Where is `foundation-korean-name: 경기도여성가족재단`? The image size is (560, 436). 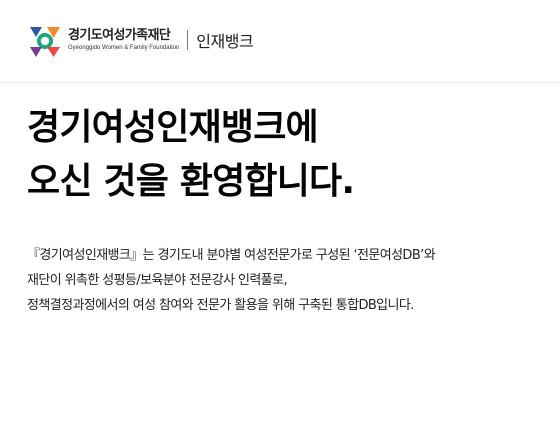 foundation-korean-name: 경기도여성가족재단 is located at coordinates (119, 35).